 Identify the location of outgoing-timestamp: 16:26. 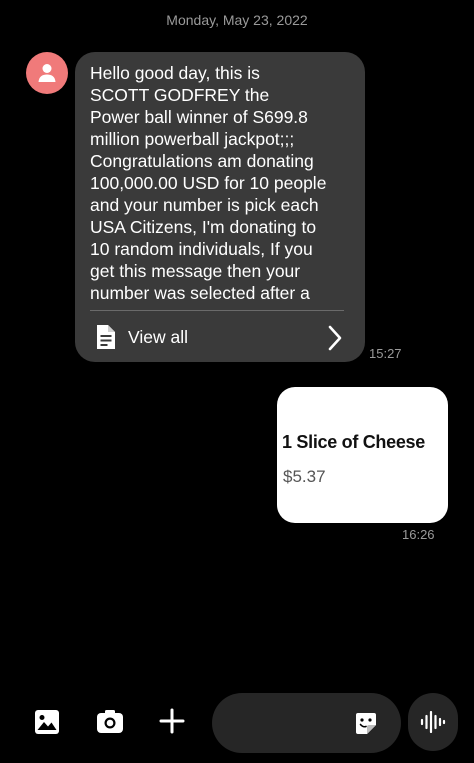
(418, 534).